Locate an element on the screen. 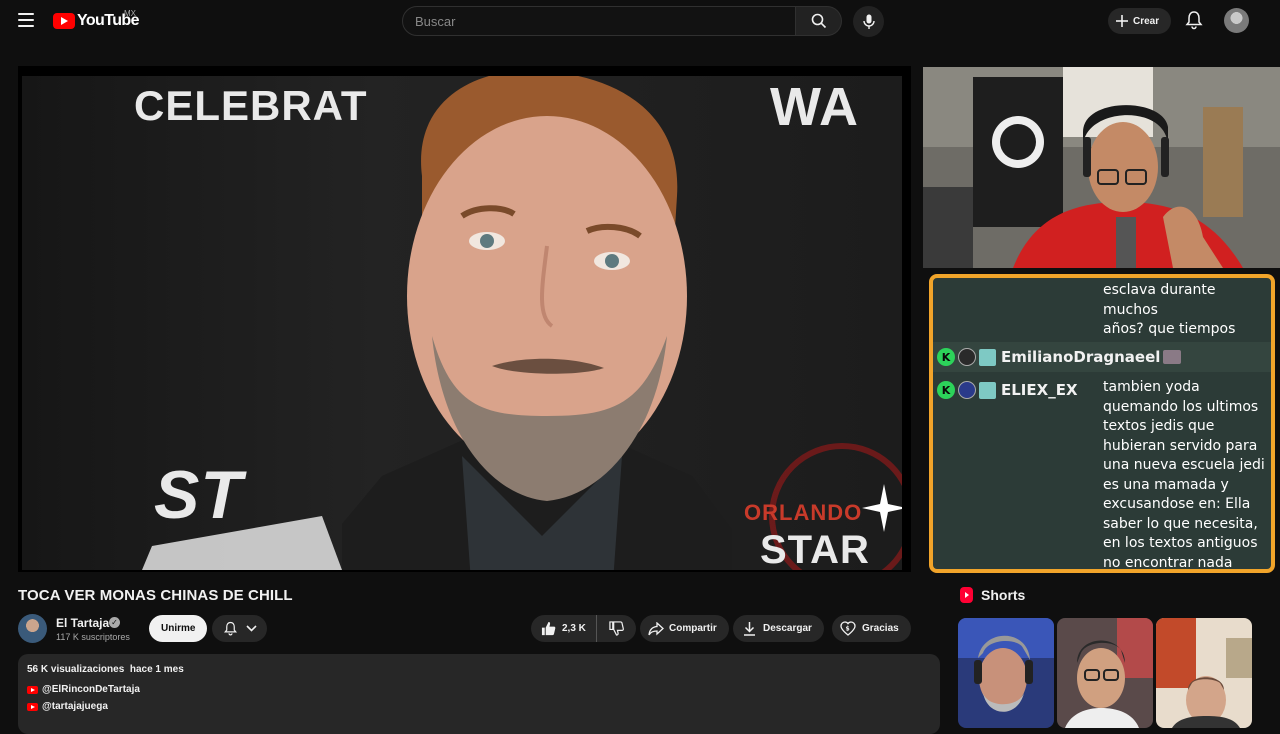 This screenshot has height=734, width=1280. shorts-header: Shorts is located at coordinates (992, 595).